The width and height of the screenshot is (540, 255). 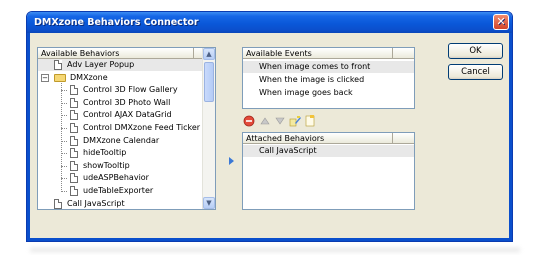 I want to click on tree-item-label: Control 3D Photo Wall, so click(x=127, y=102).